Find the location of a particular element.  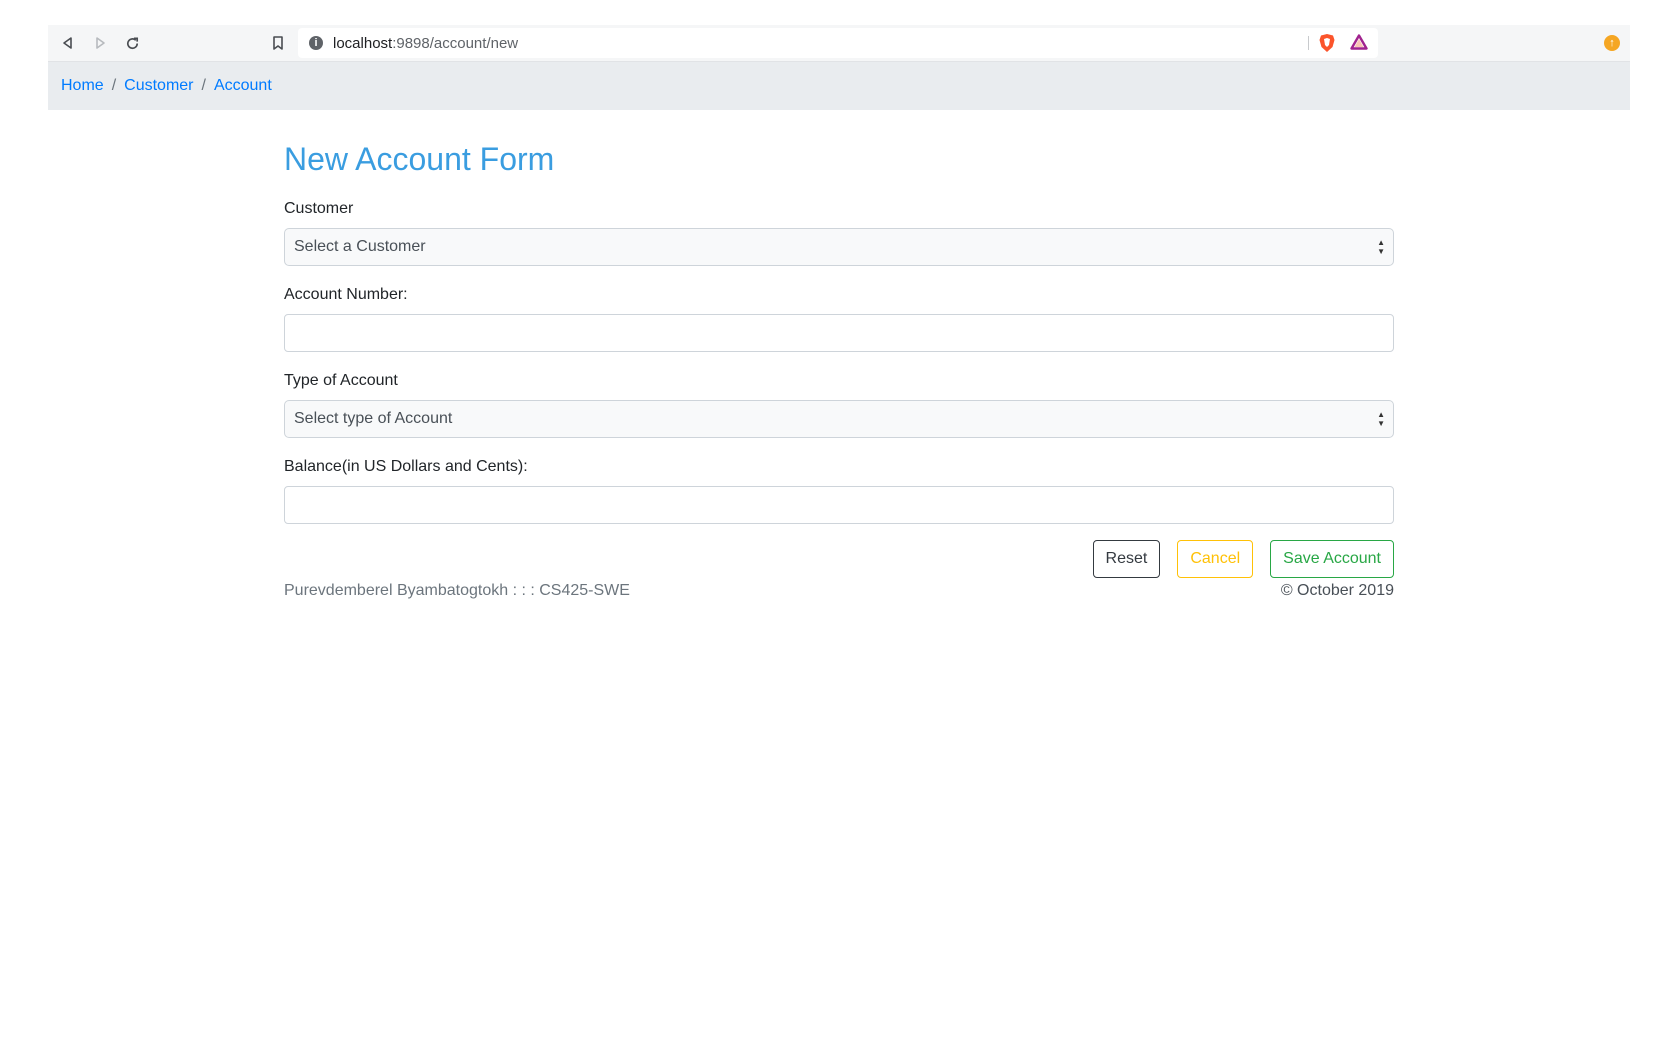

forward-icon is located at coordinates (100, 43).